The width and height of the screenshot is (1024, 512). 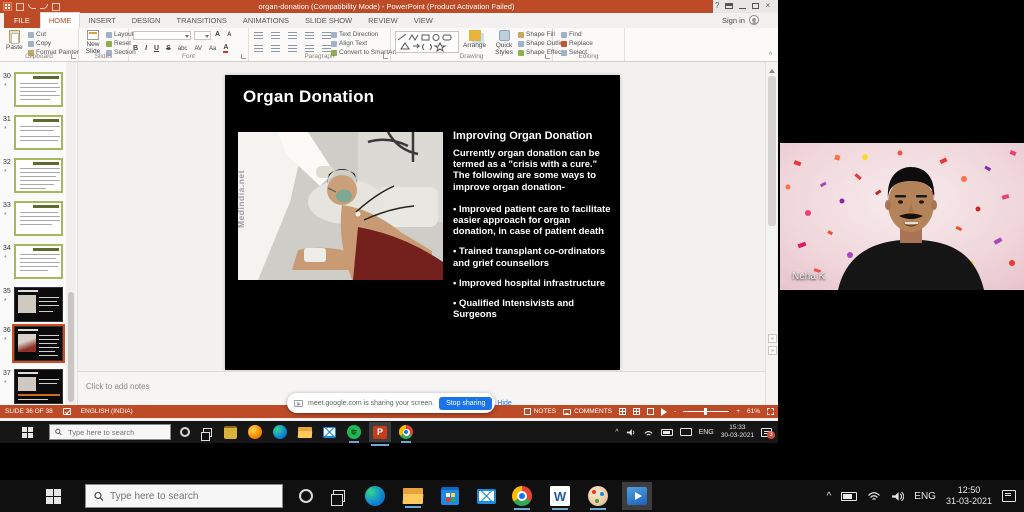 I want to click on mail-icon, so click(x=486, y=496).